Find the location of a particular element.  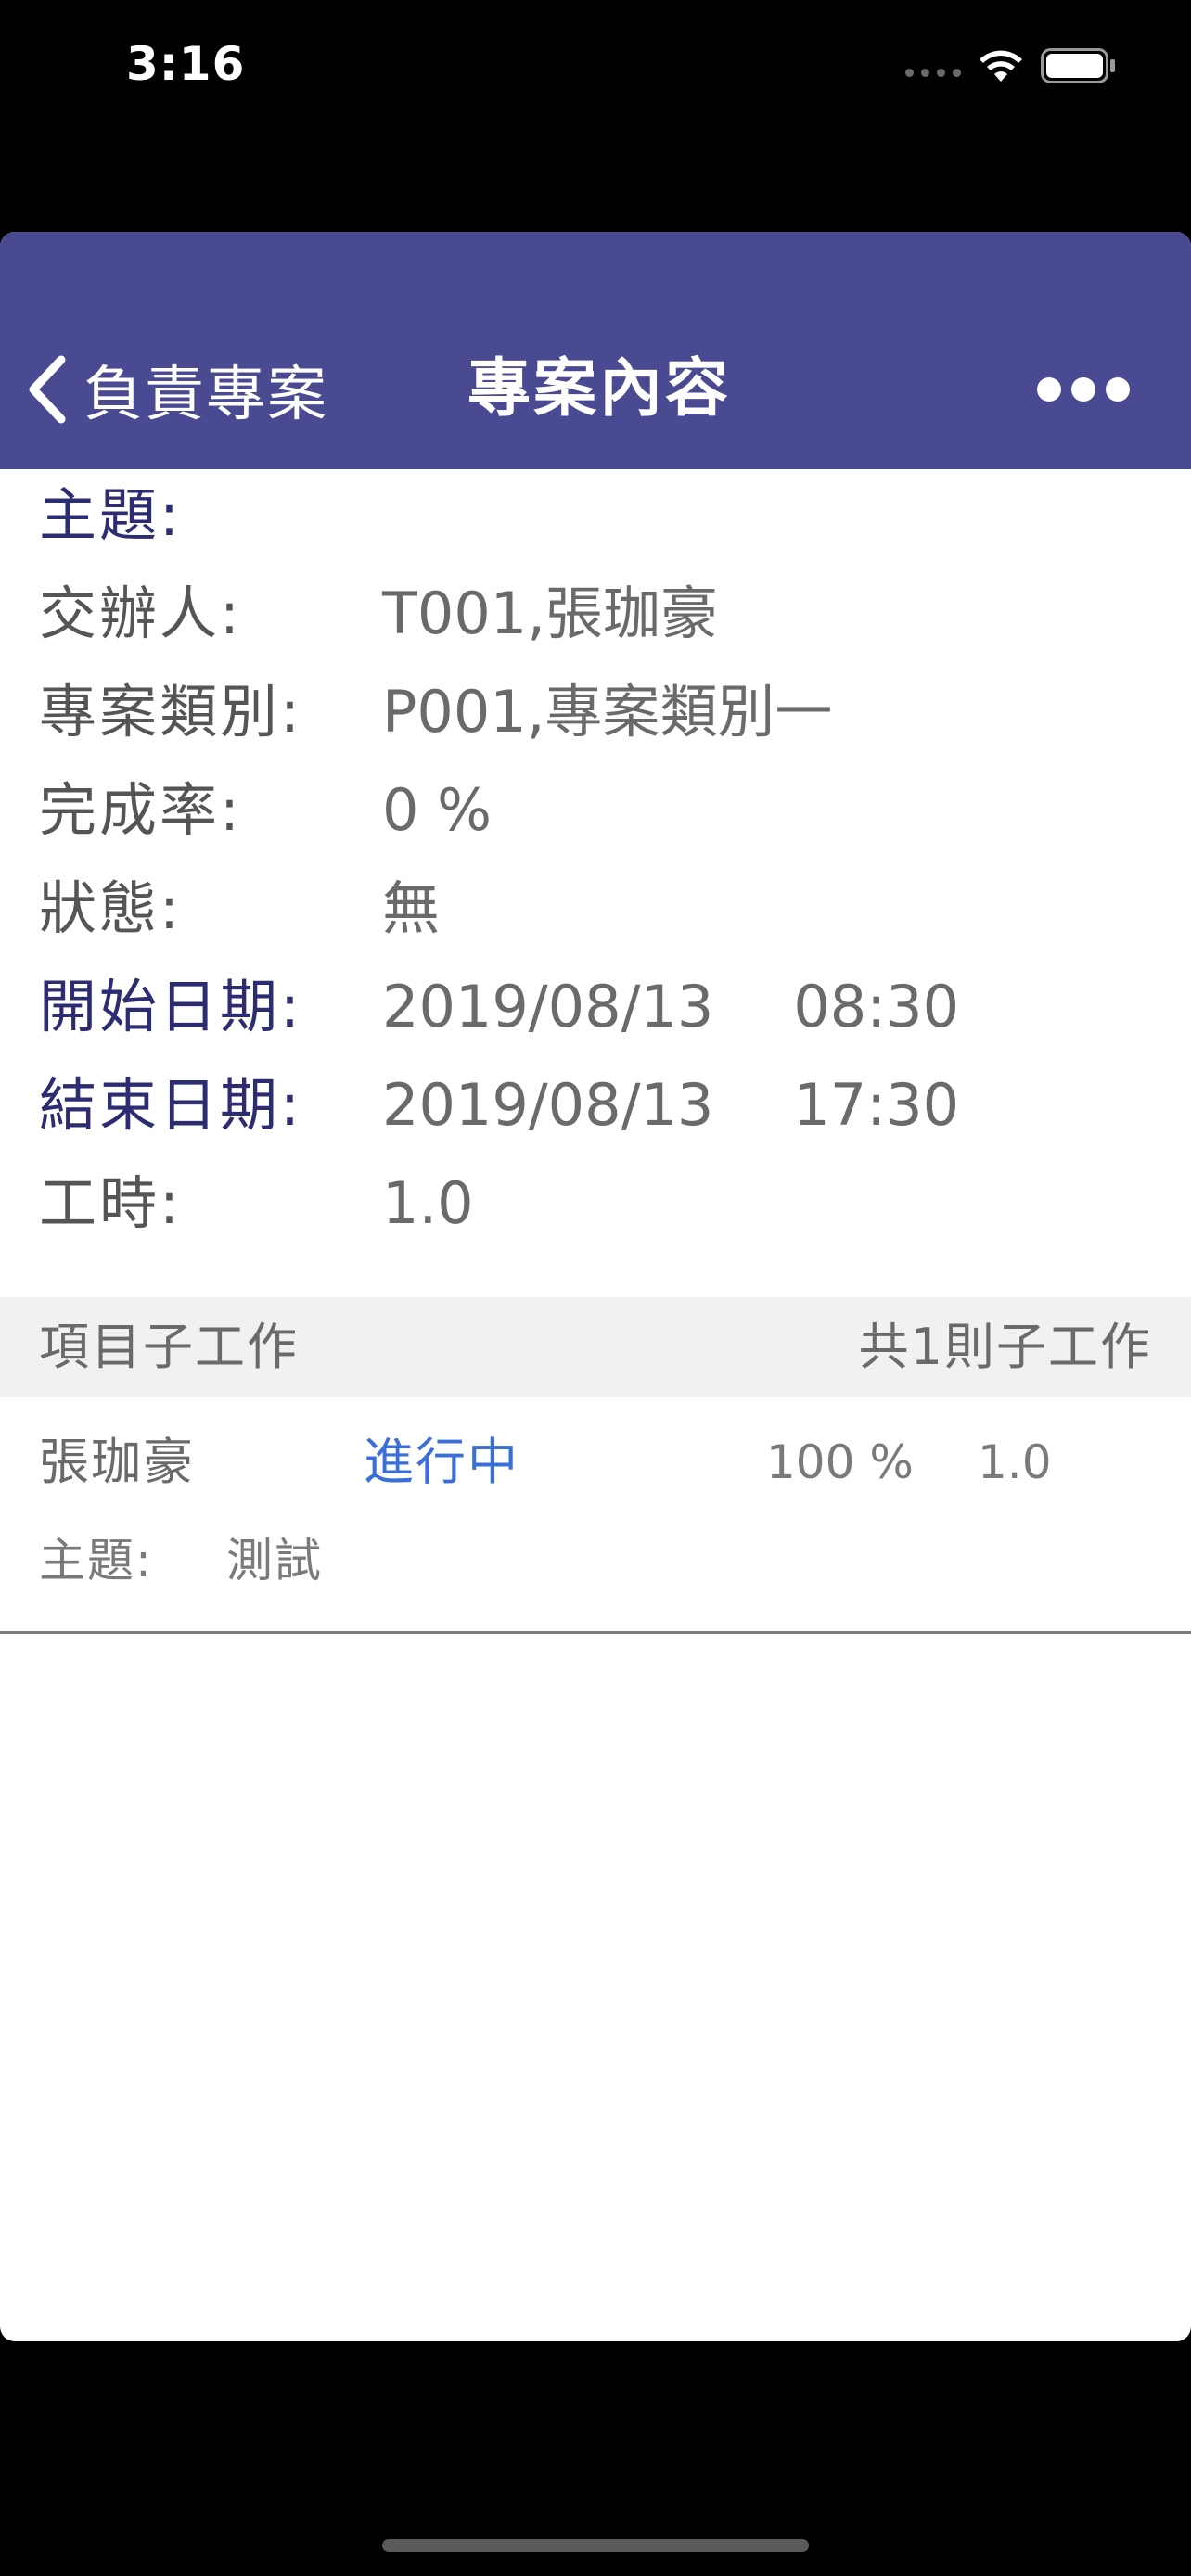

detail-row-subject: 主題: is located at coordinates (595, 515).